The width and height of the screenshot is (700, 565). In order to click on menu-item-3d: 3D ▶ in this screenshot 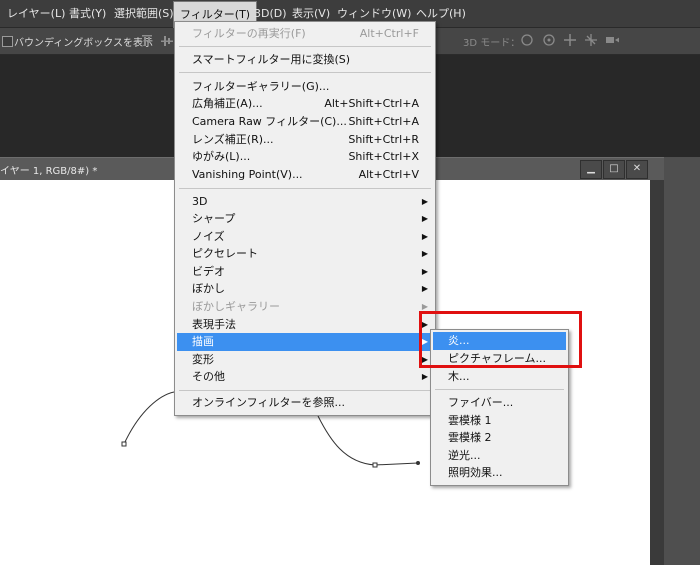, I will do `click(305, 202)`.